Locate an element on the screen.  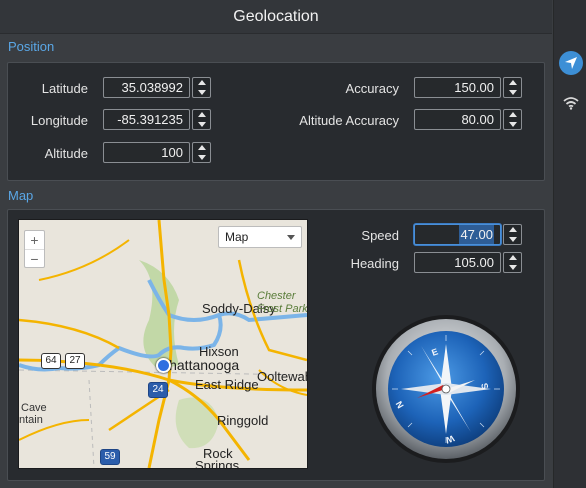
altitude-stepper is located at coordinates (201, 152).